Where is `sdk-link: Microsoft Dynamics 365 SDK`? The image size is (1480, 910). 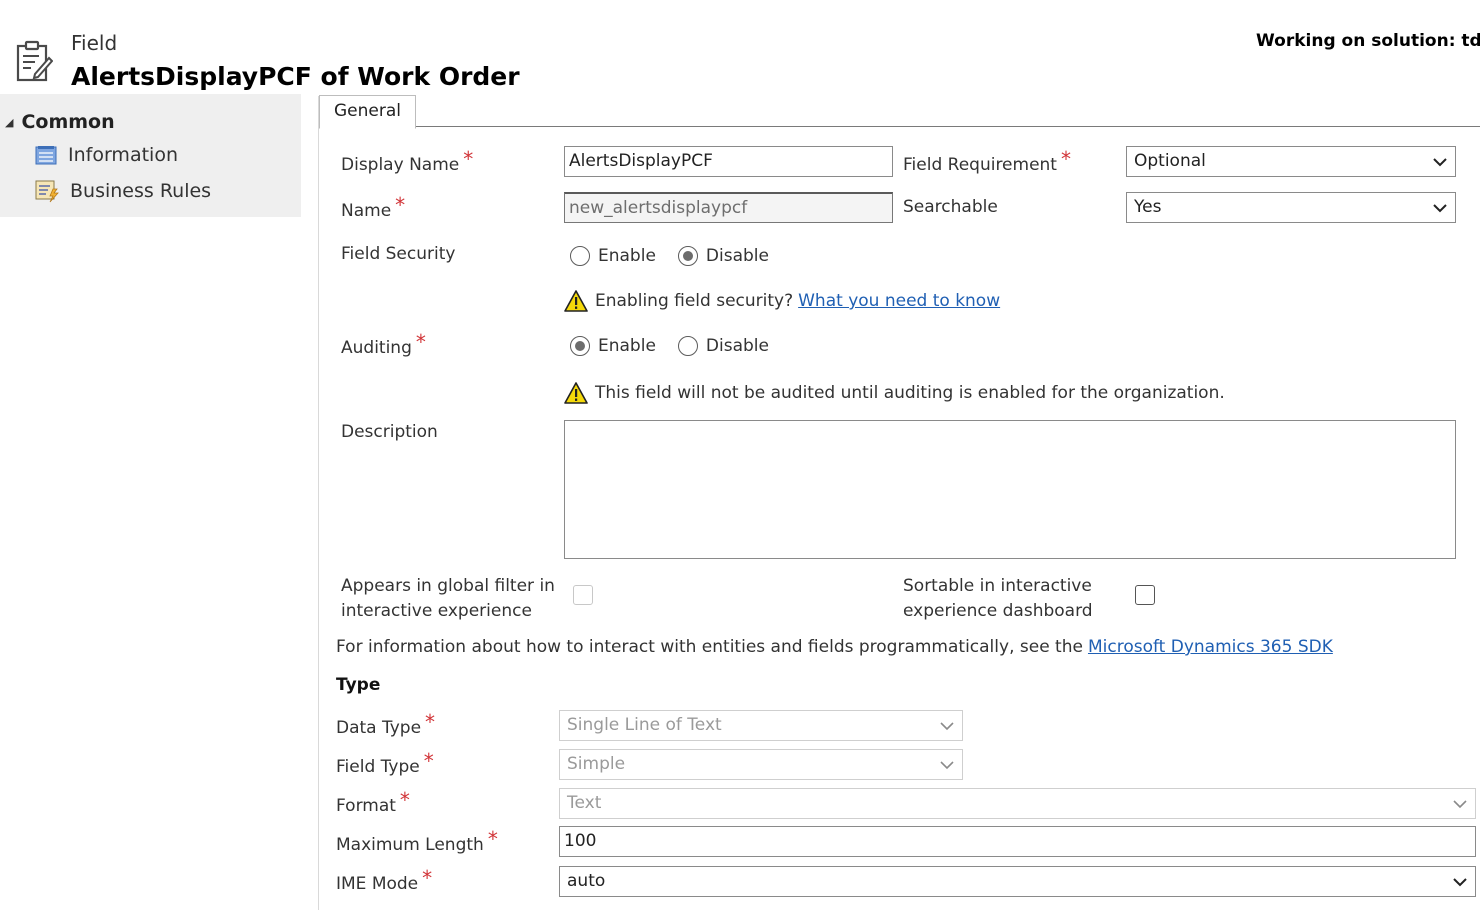 sdk-link: Microsoft Dynamics 365 SDK is located at coordinates (1210, 647).